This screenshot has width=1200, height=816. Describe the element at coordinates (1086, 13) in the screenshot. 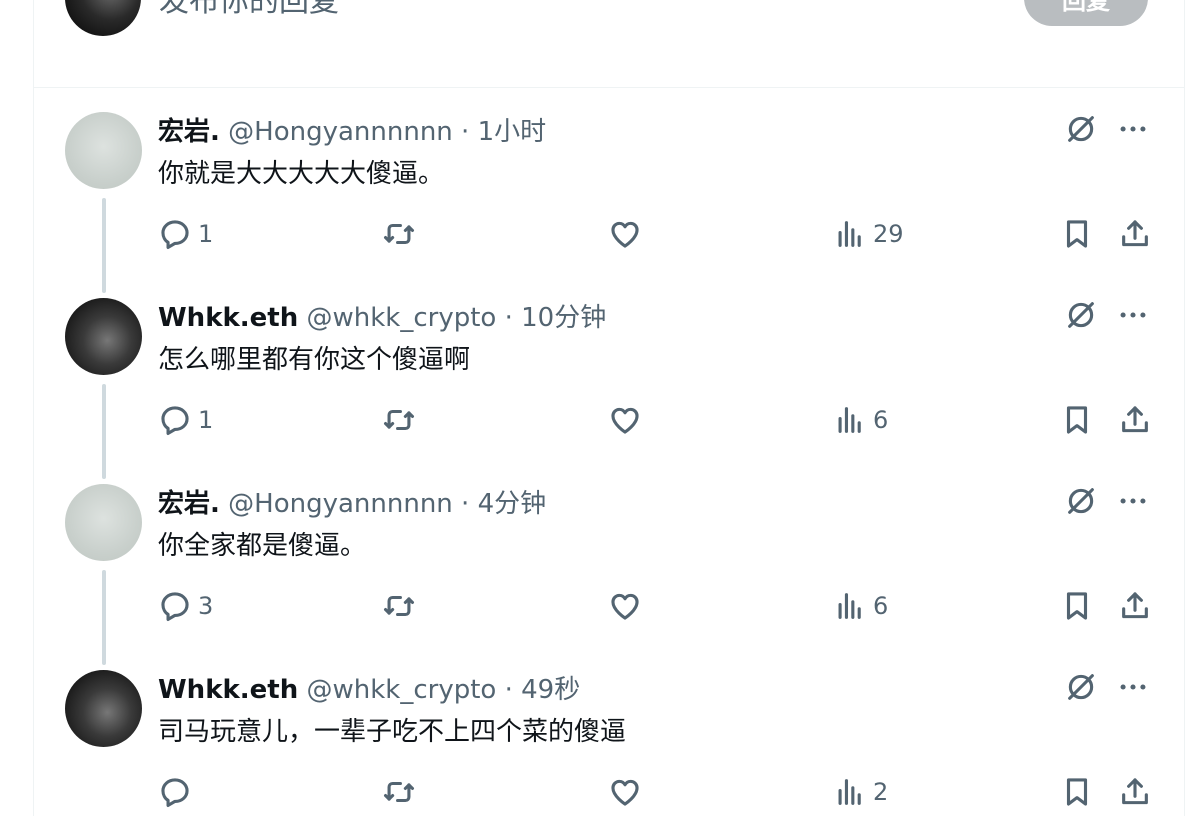

I see `reply-button: 回复` at that location.